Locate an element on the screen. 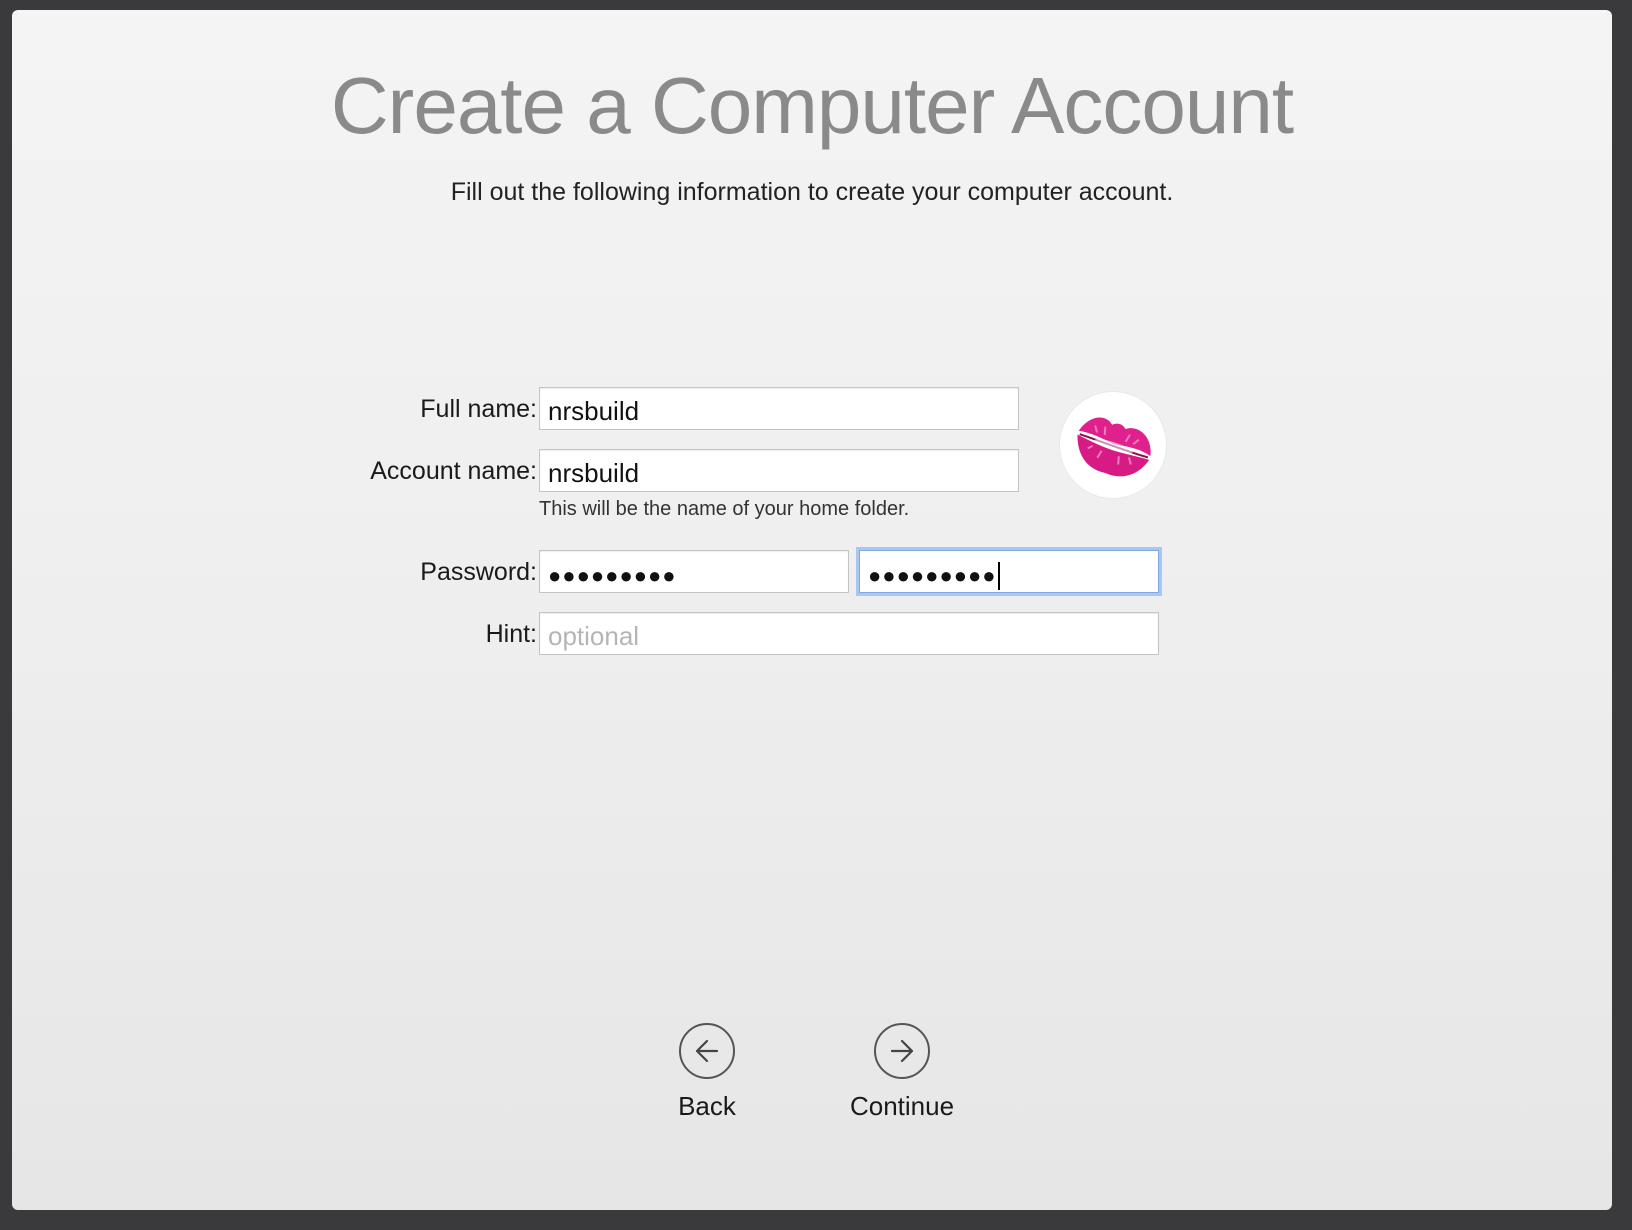 The image size is (1632, 1230). text-cursor is located at coordinates (998, 576).